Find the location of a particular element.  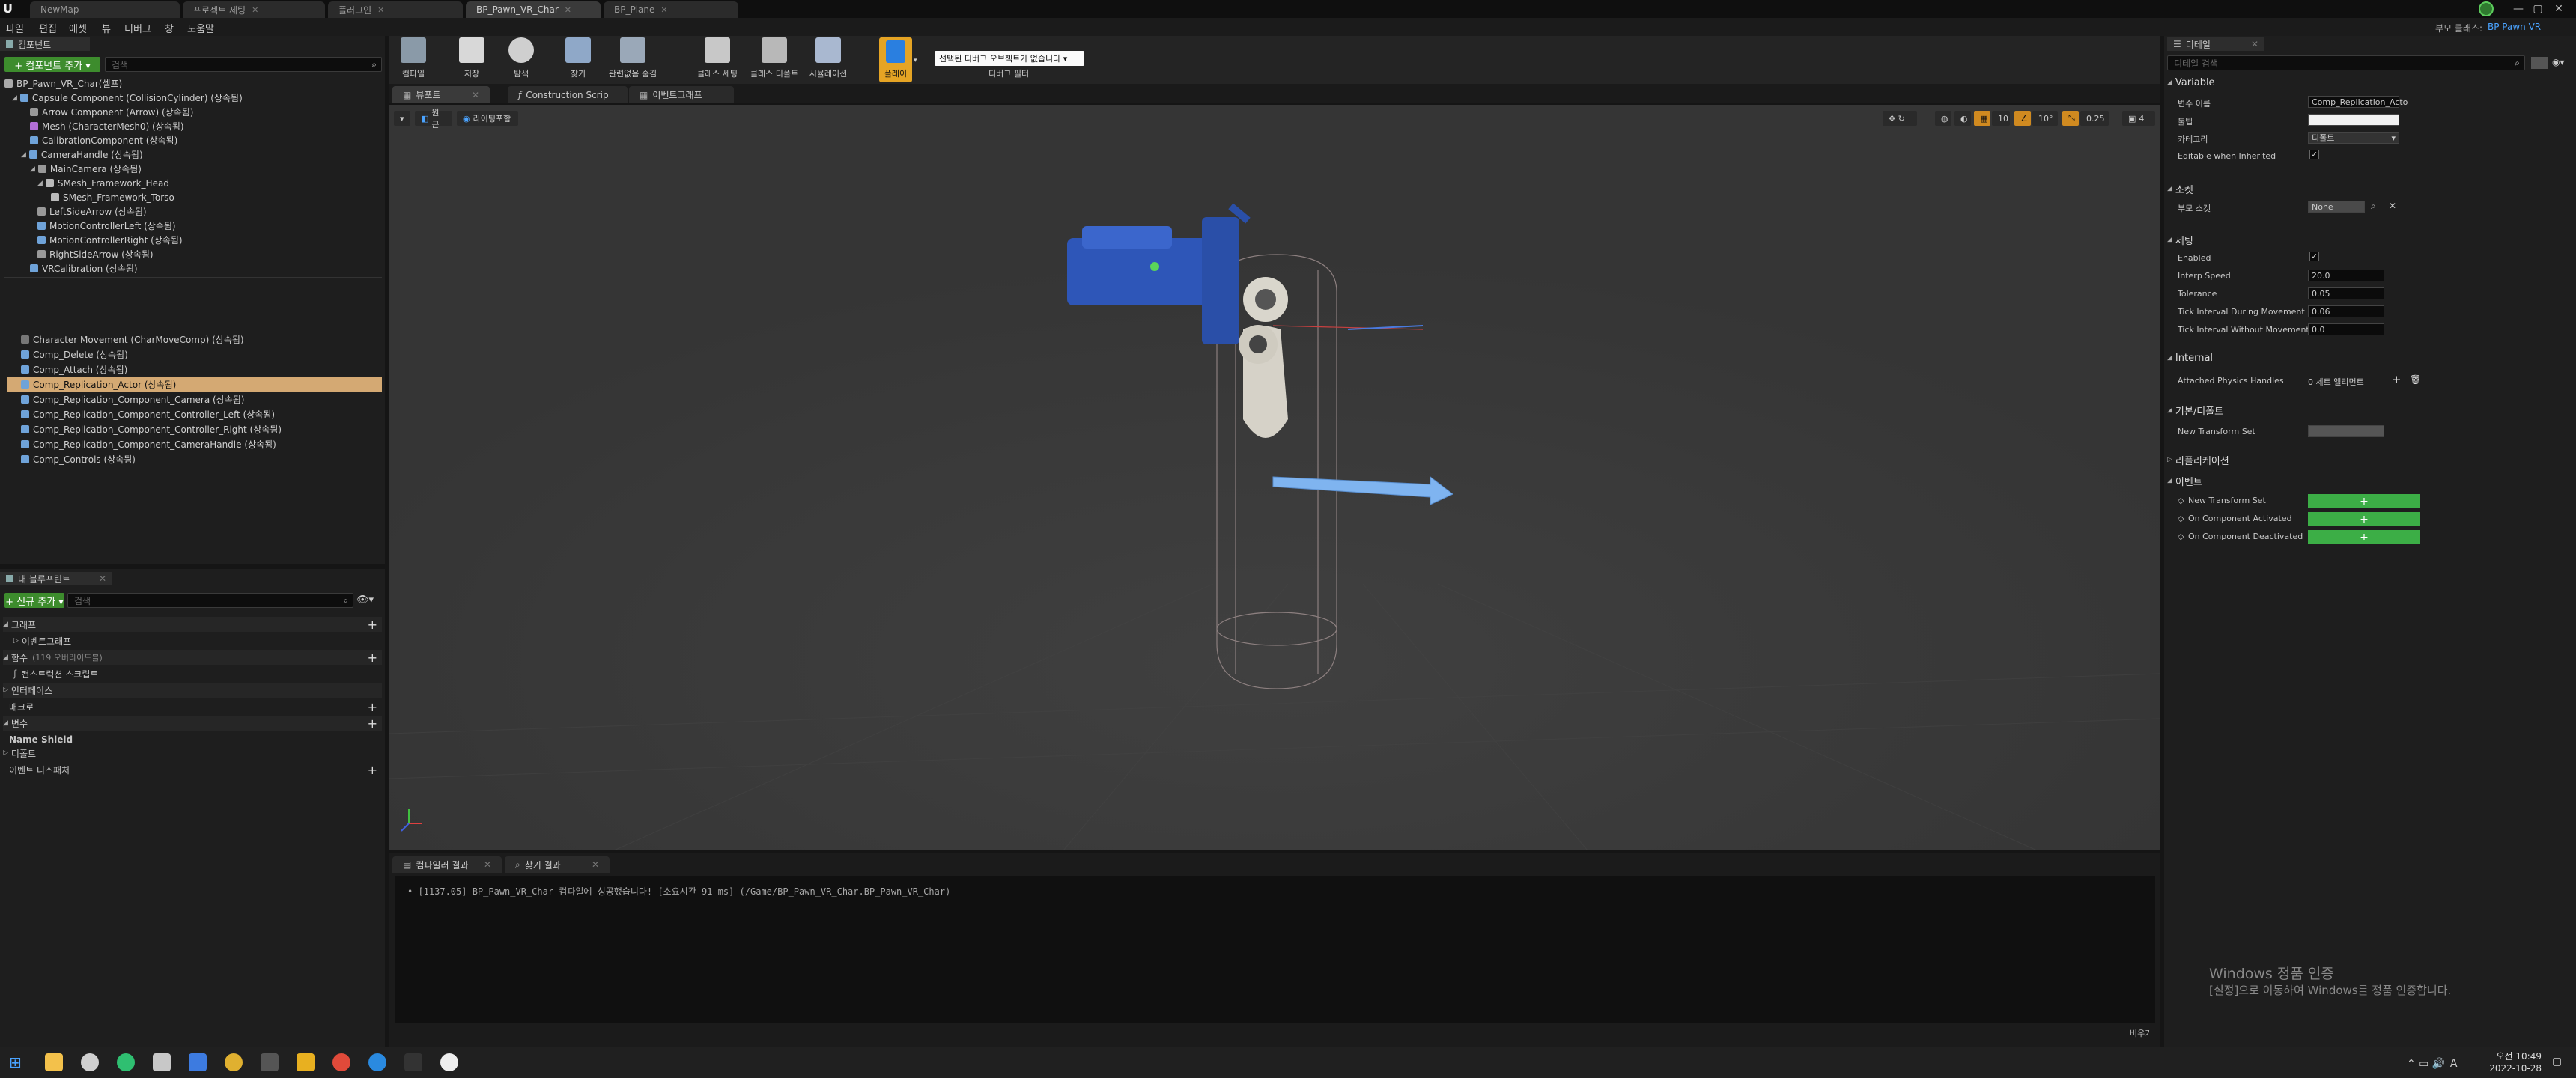

grid-snap-button: ▦ is located at coordinates (1982, 118).